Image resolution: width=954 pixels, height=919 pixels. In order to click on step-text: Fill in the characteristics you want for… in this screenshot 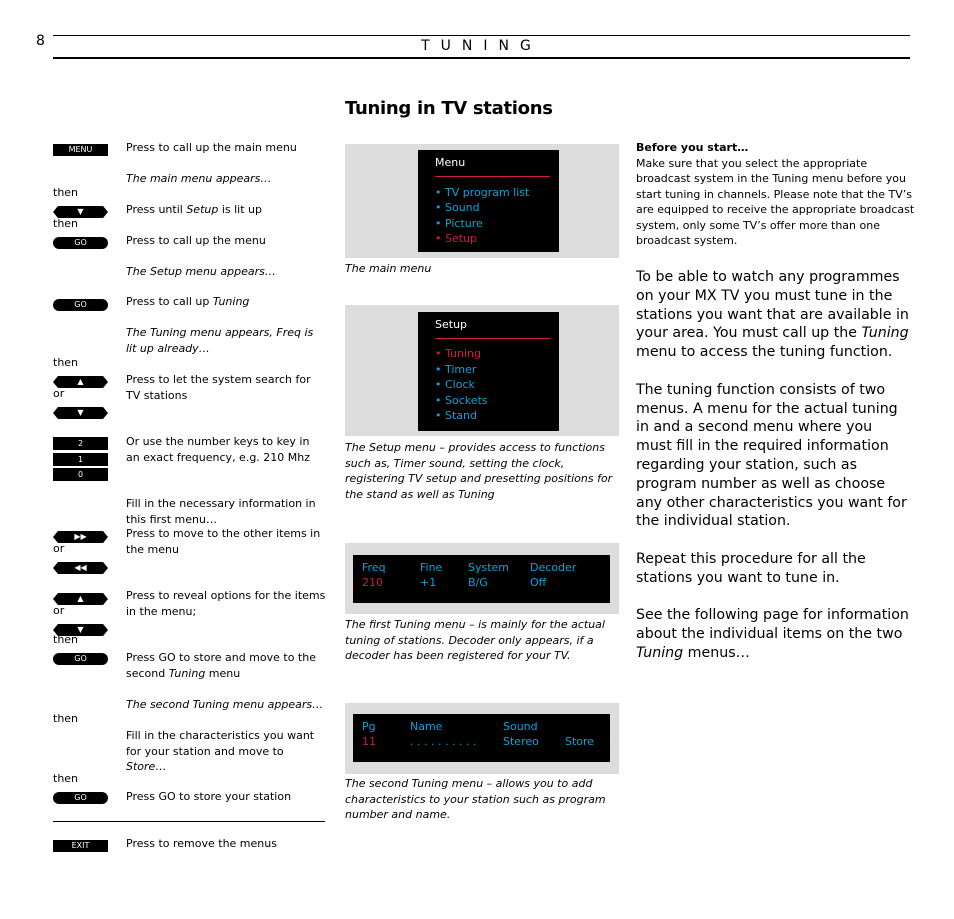, I will do `click(220, 743)`.